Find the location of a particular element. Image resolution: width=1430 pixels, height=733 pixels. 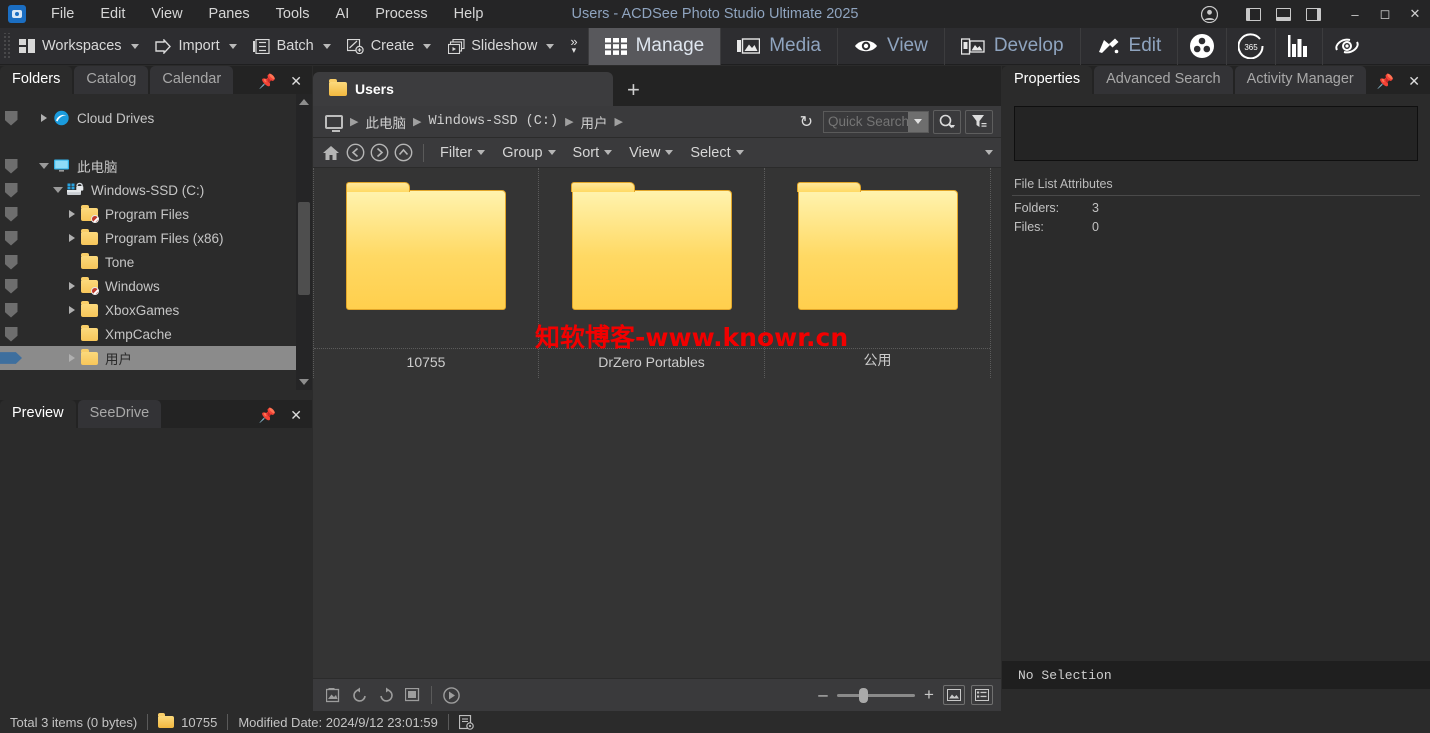

monitor-icon is located at coordinates (334, 123).